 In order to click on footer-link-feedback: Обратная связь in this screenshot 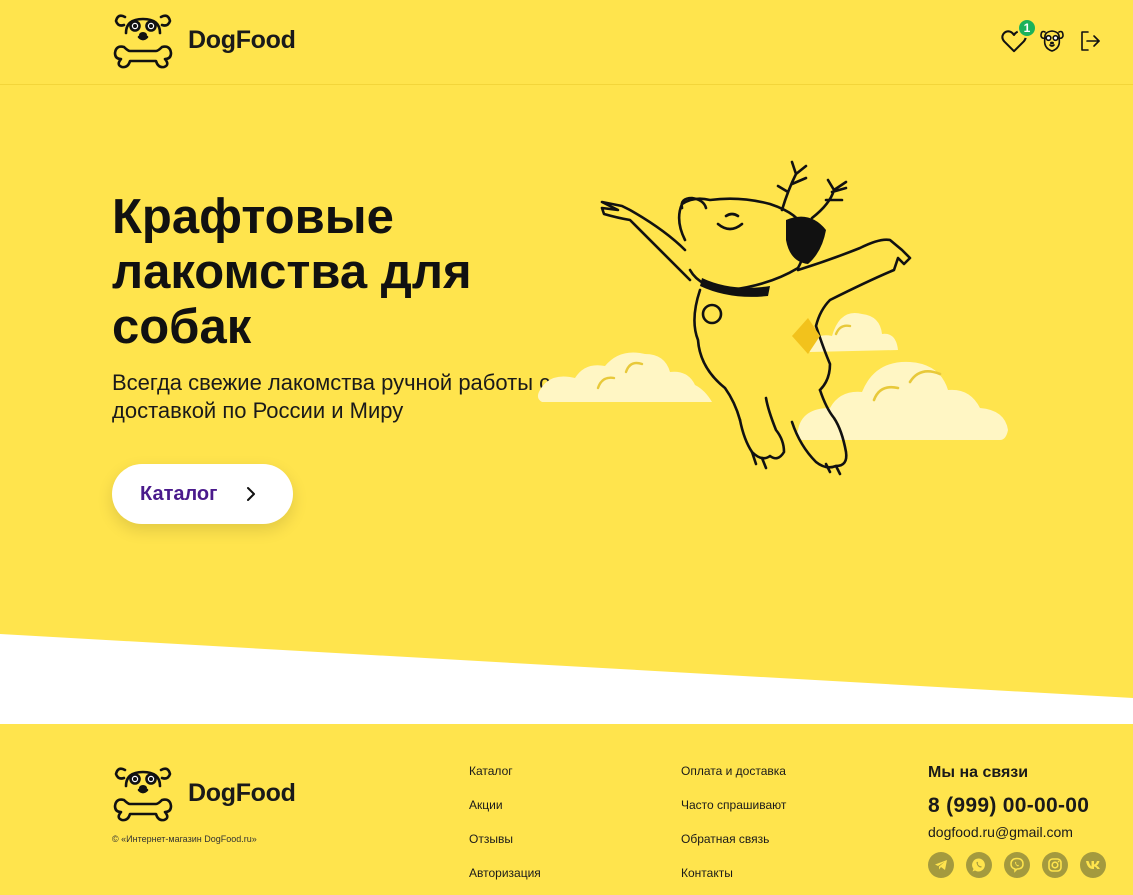, I will do `click(733, 839)`.